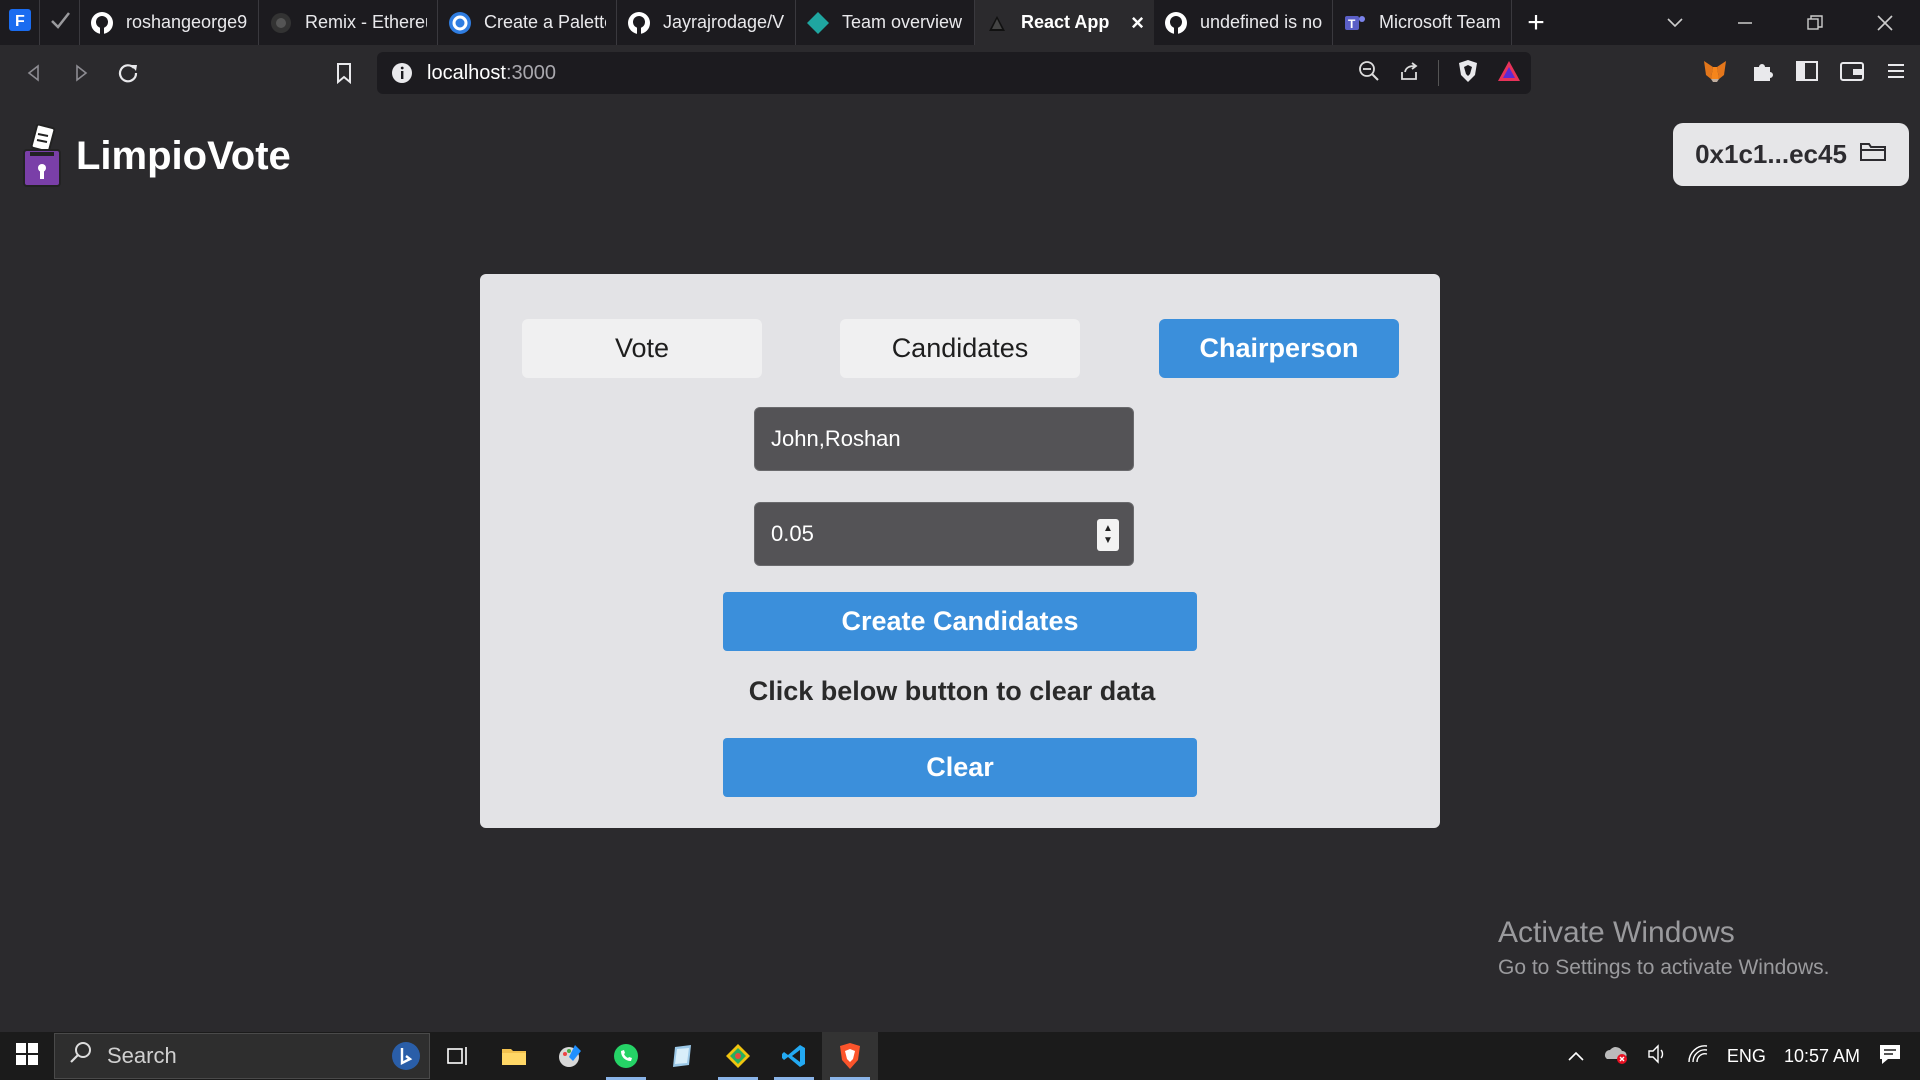  Describe the element at coordinates (1890, 1056) in the screenshot. I see `notification-center-icon` at that location.